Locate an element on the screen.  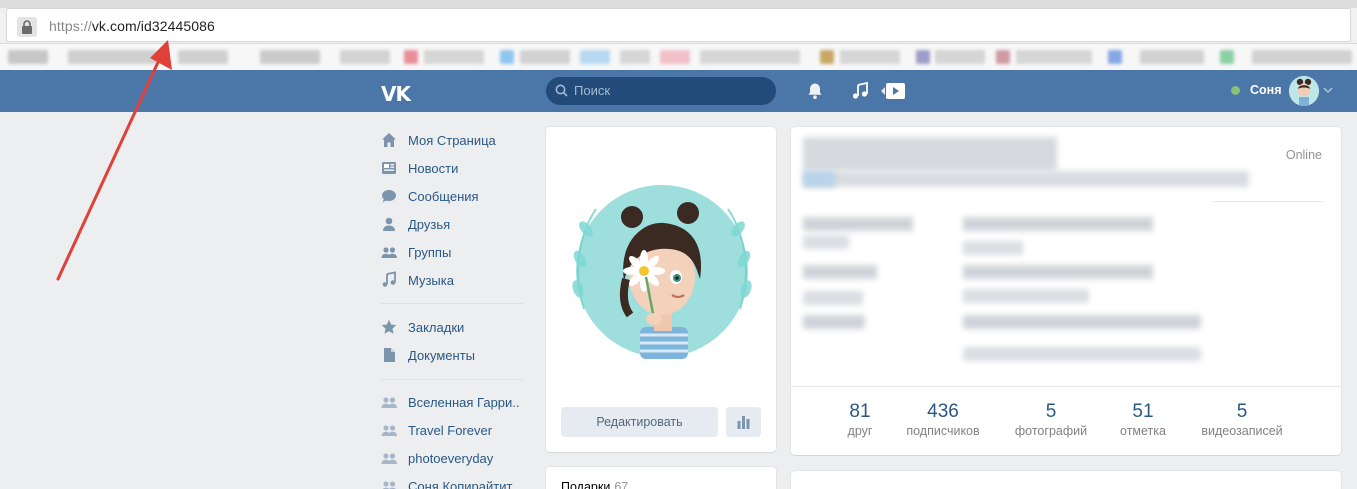
document-icon is located at coordinates (389, 355).